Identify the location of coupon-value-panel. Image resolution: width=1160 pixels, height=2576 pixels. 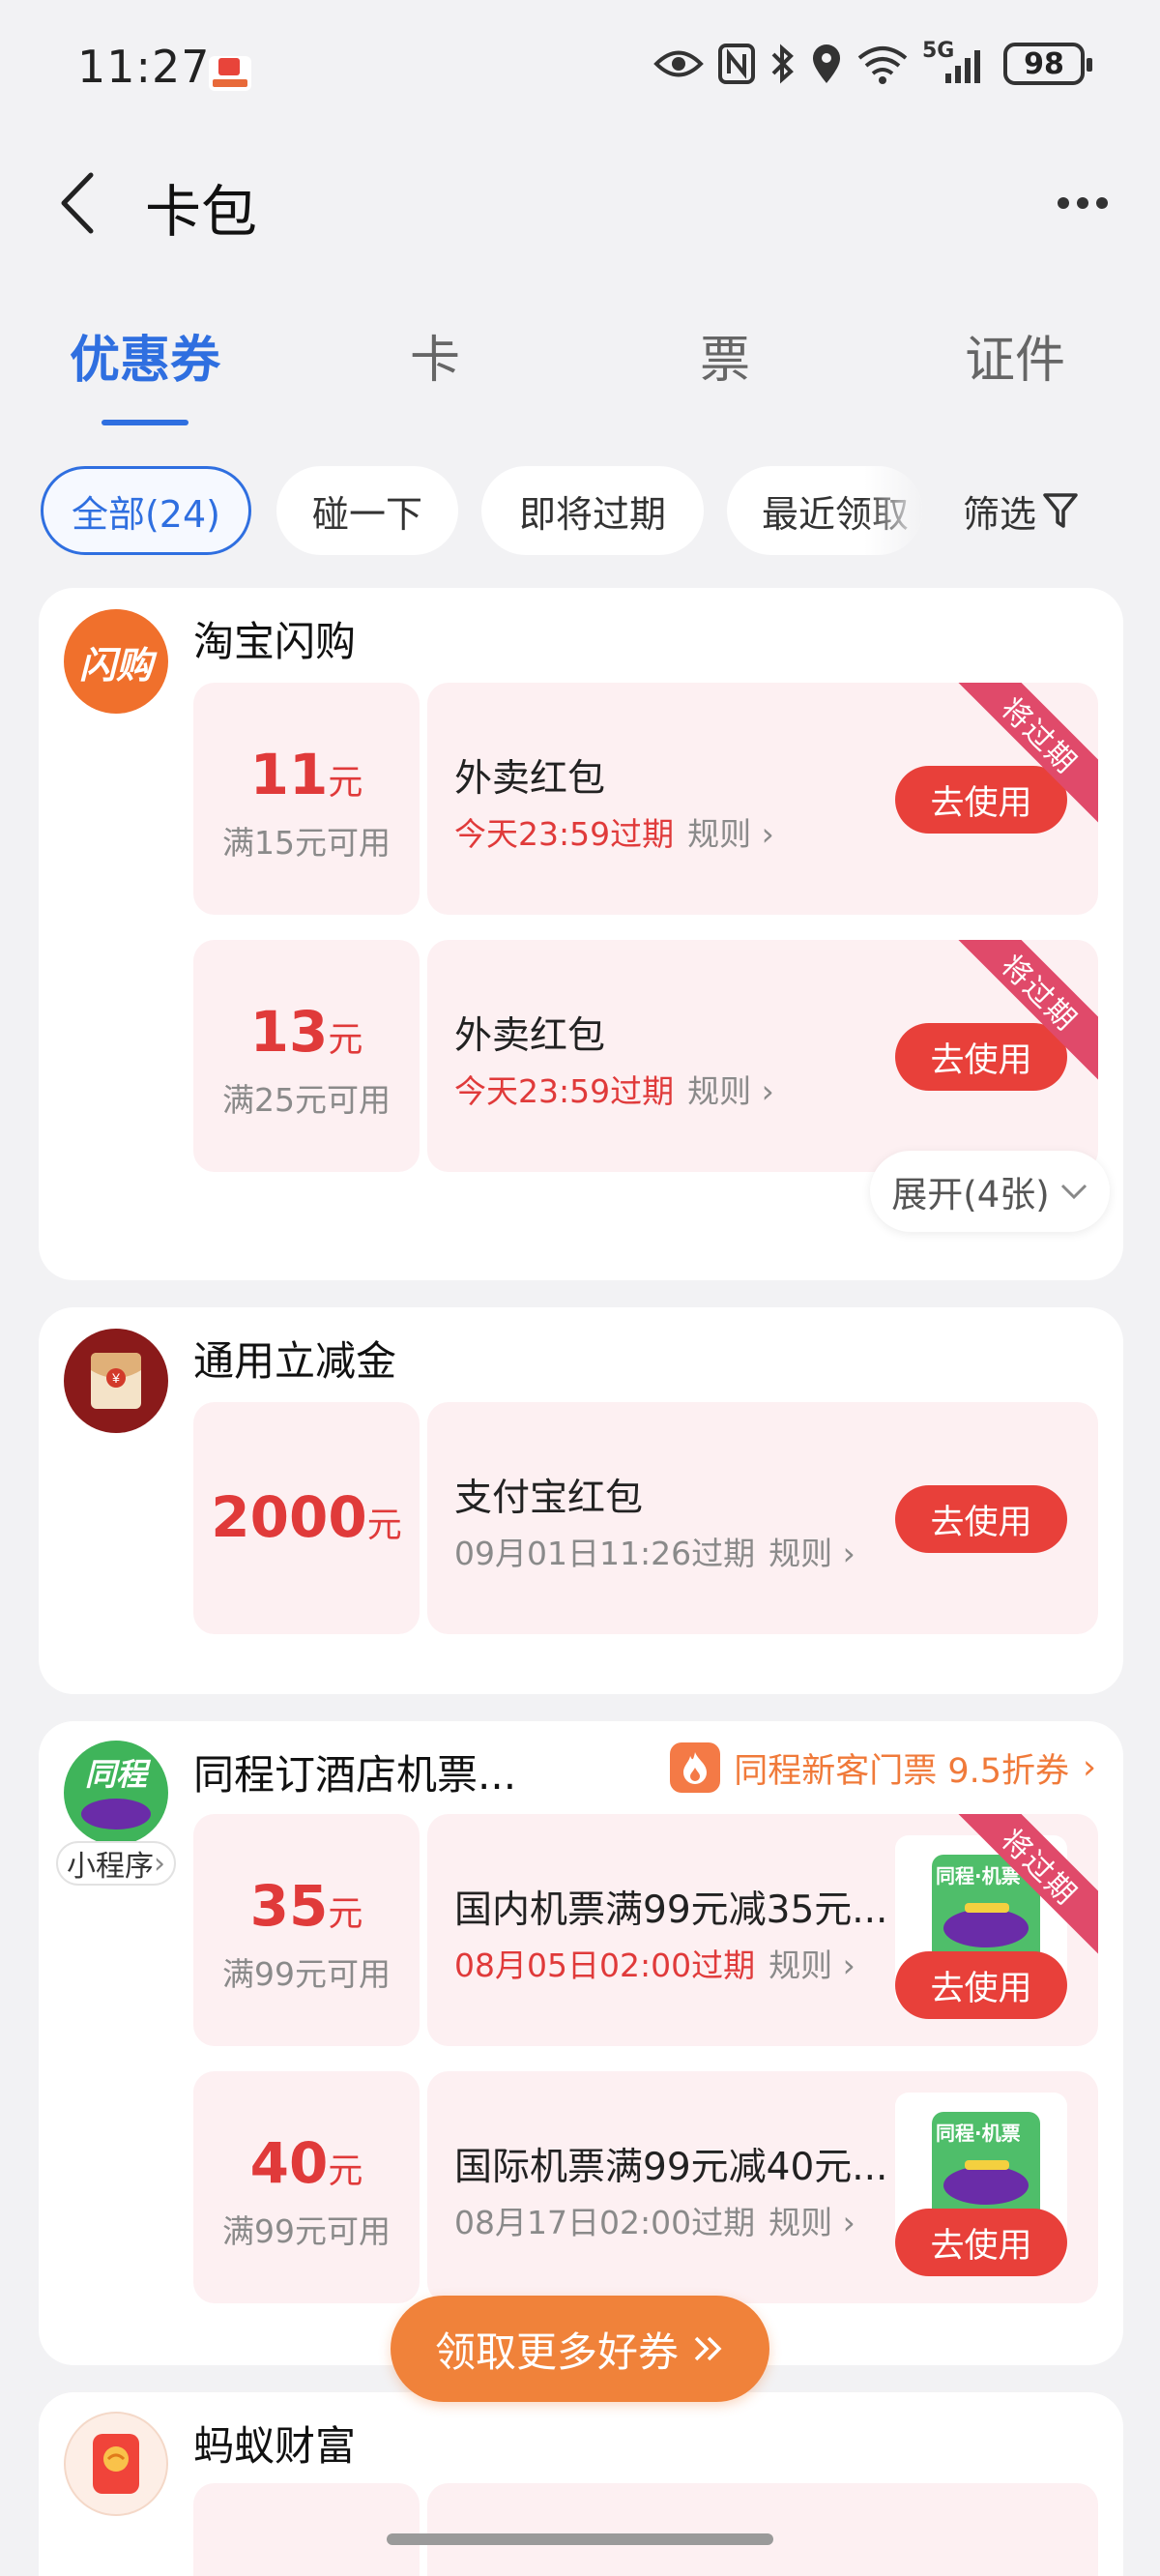
(306, 2529).